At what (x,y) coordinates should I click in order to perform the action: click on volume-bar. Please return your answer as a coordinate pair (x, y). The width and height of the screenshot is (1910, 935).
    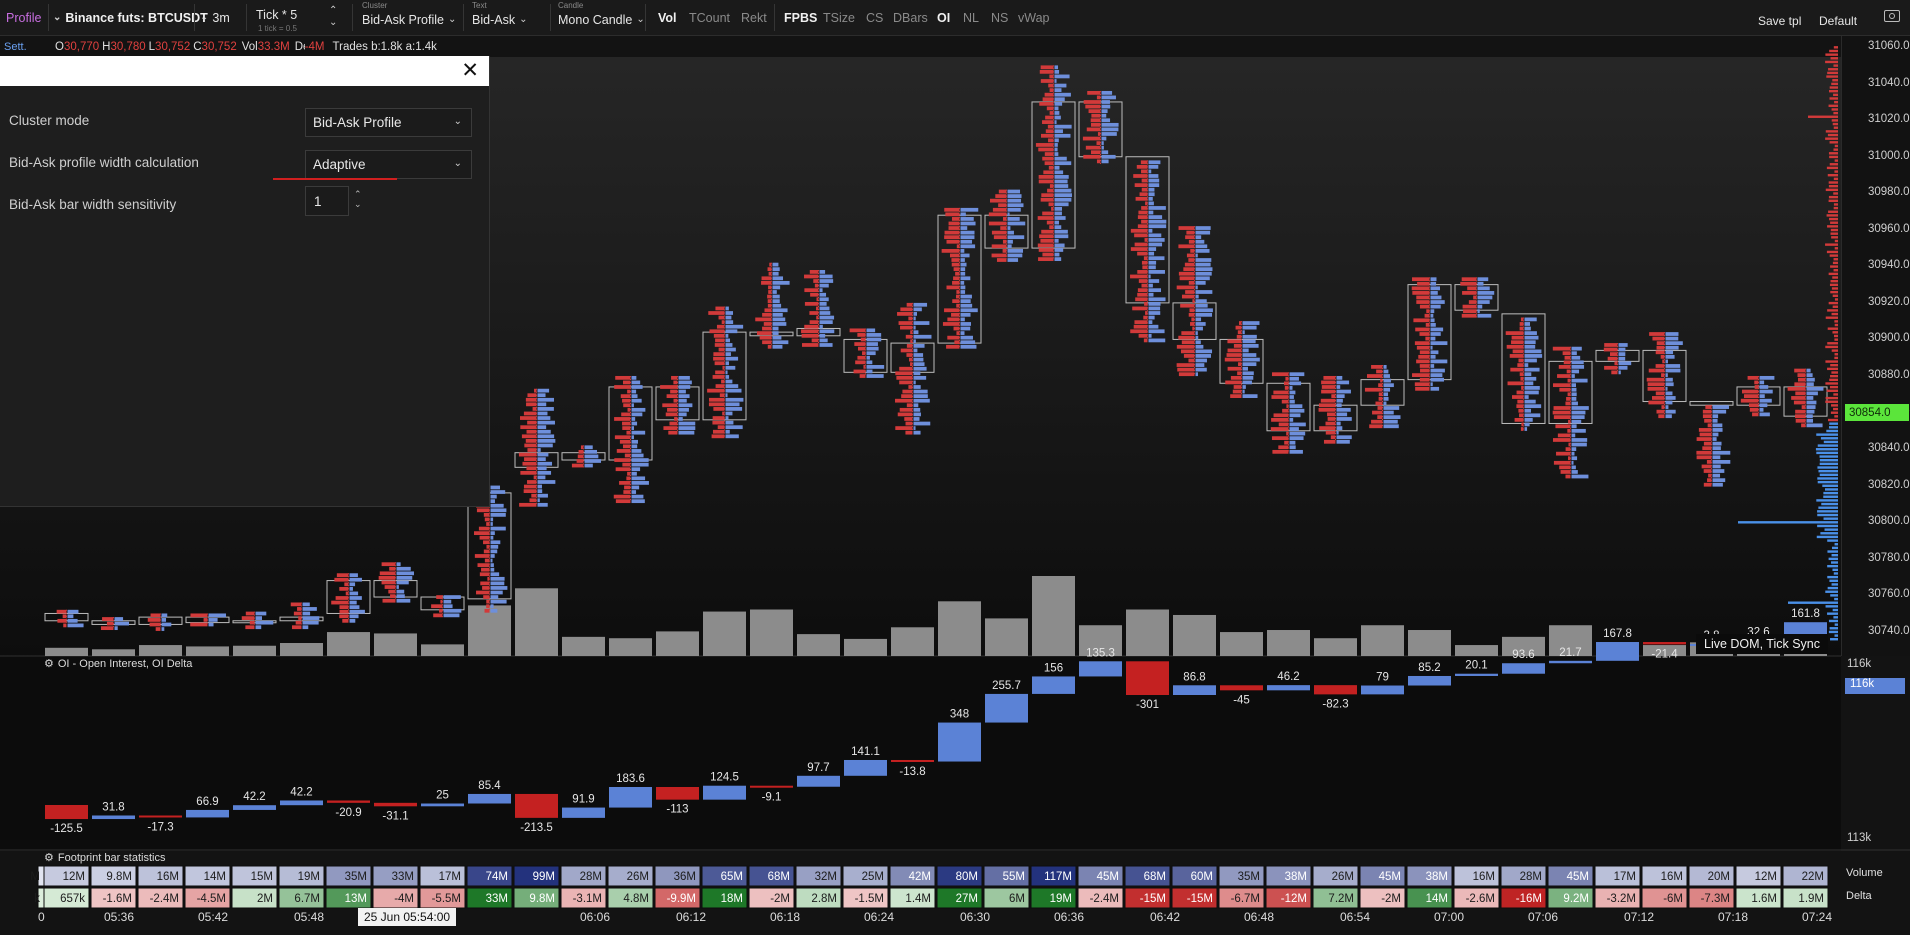
    Looking at the image, I should click on (536, 622).